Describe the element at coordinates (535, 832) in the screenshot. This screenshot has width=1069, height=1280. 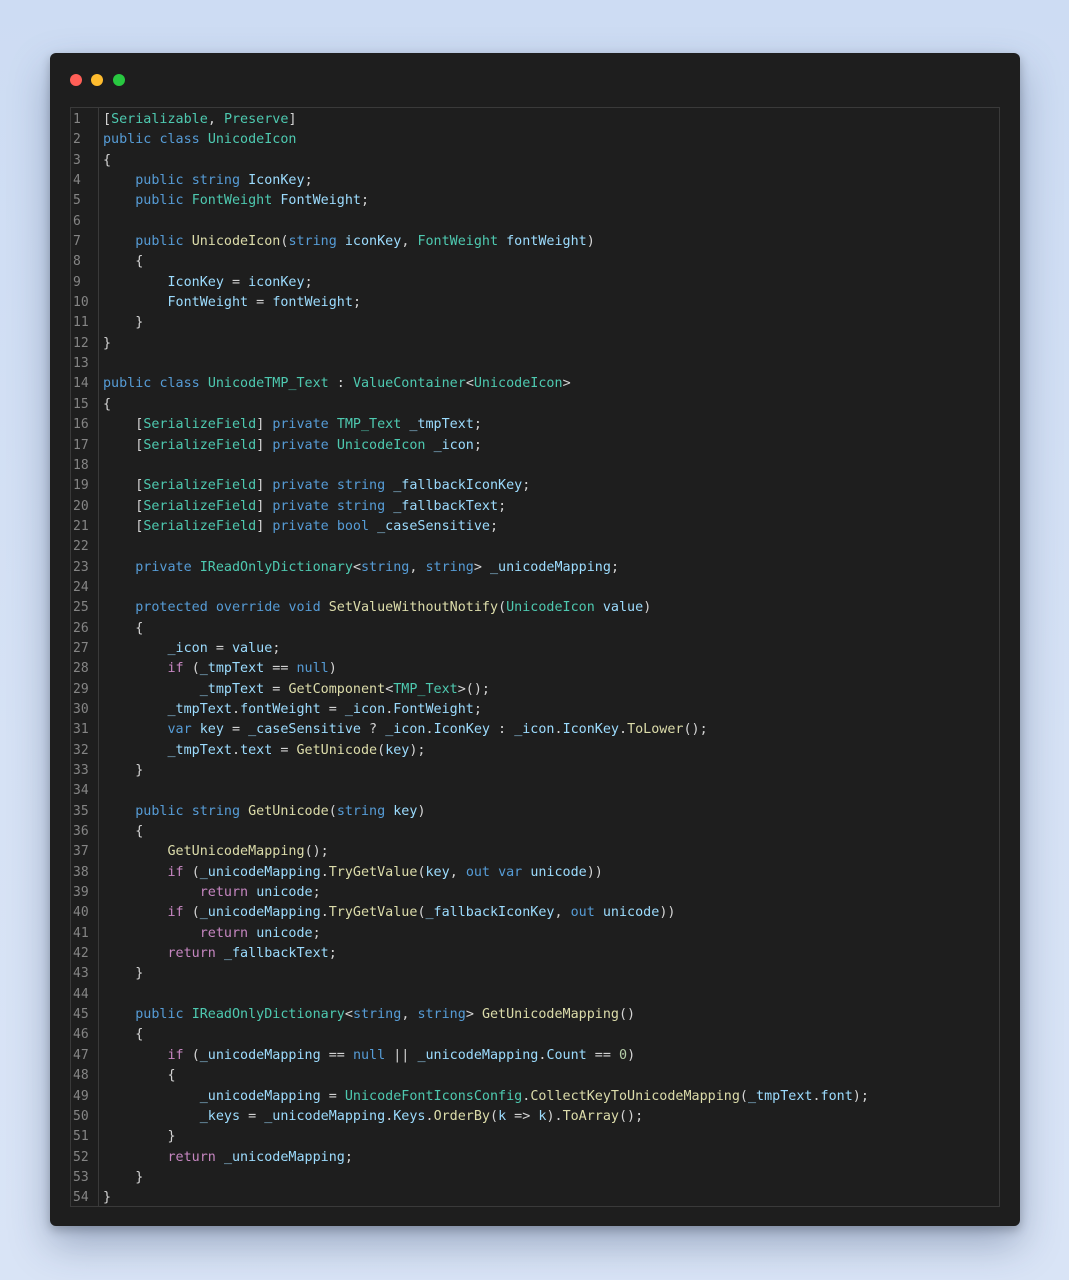
I see `code-line: 36 {` at that location.